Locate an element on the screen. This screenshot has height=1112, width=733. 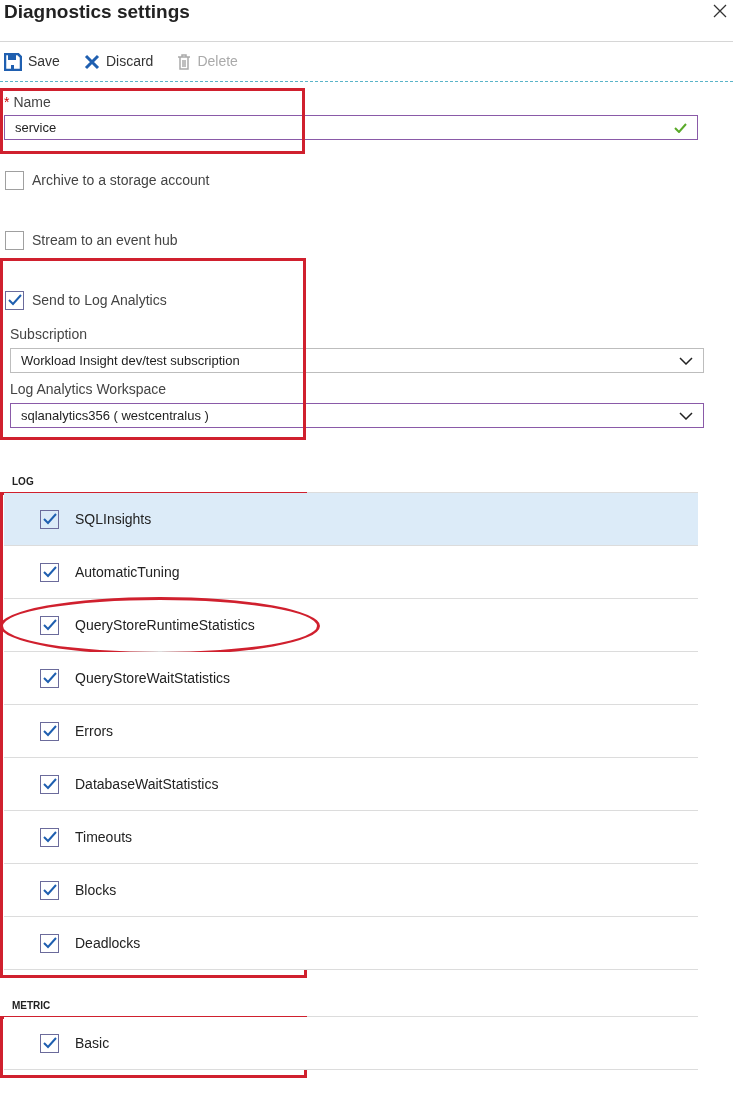
dropdown: sqlanalytics356 ( westcentralus ) is located at coordinates (357, 415).